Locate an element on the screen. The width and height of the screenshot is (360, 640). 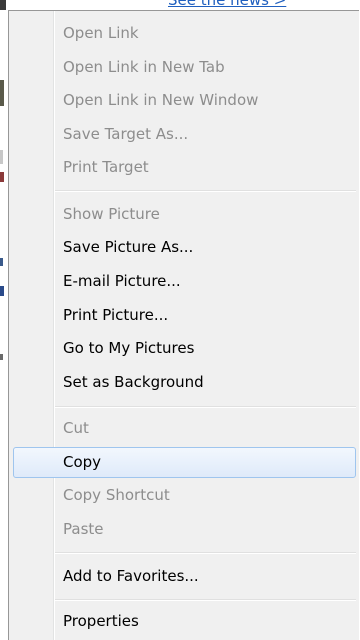
menu-item-copy: Copy is located at coordinates (184, 462).